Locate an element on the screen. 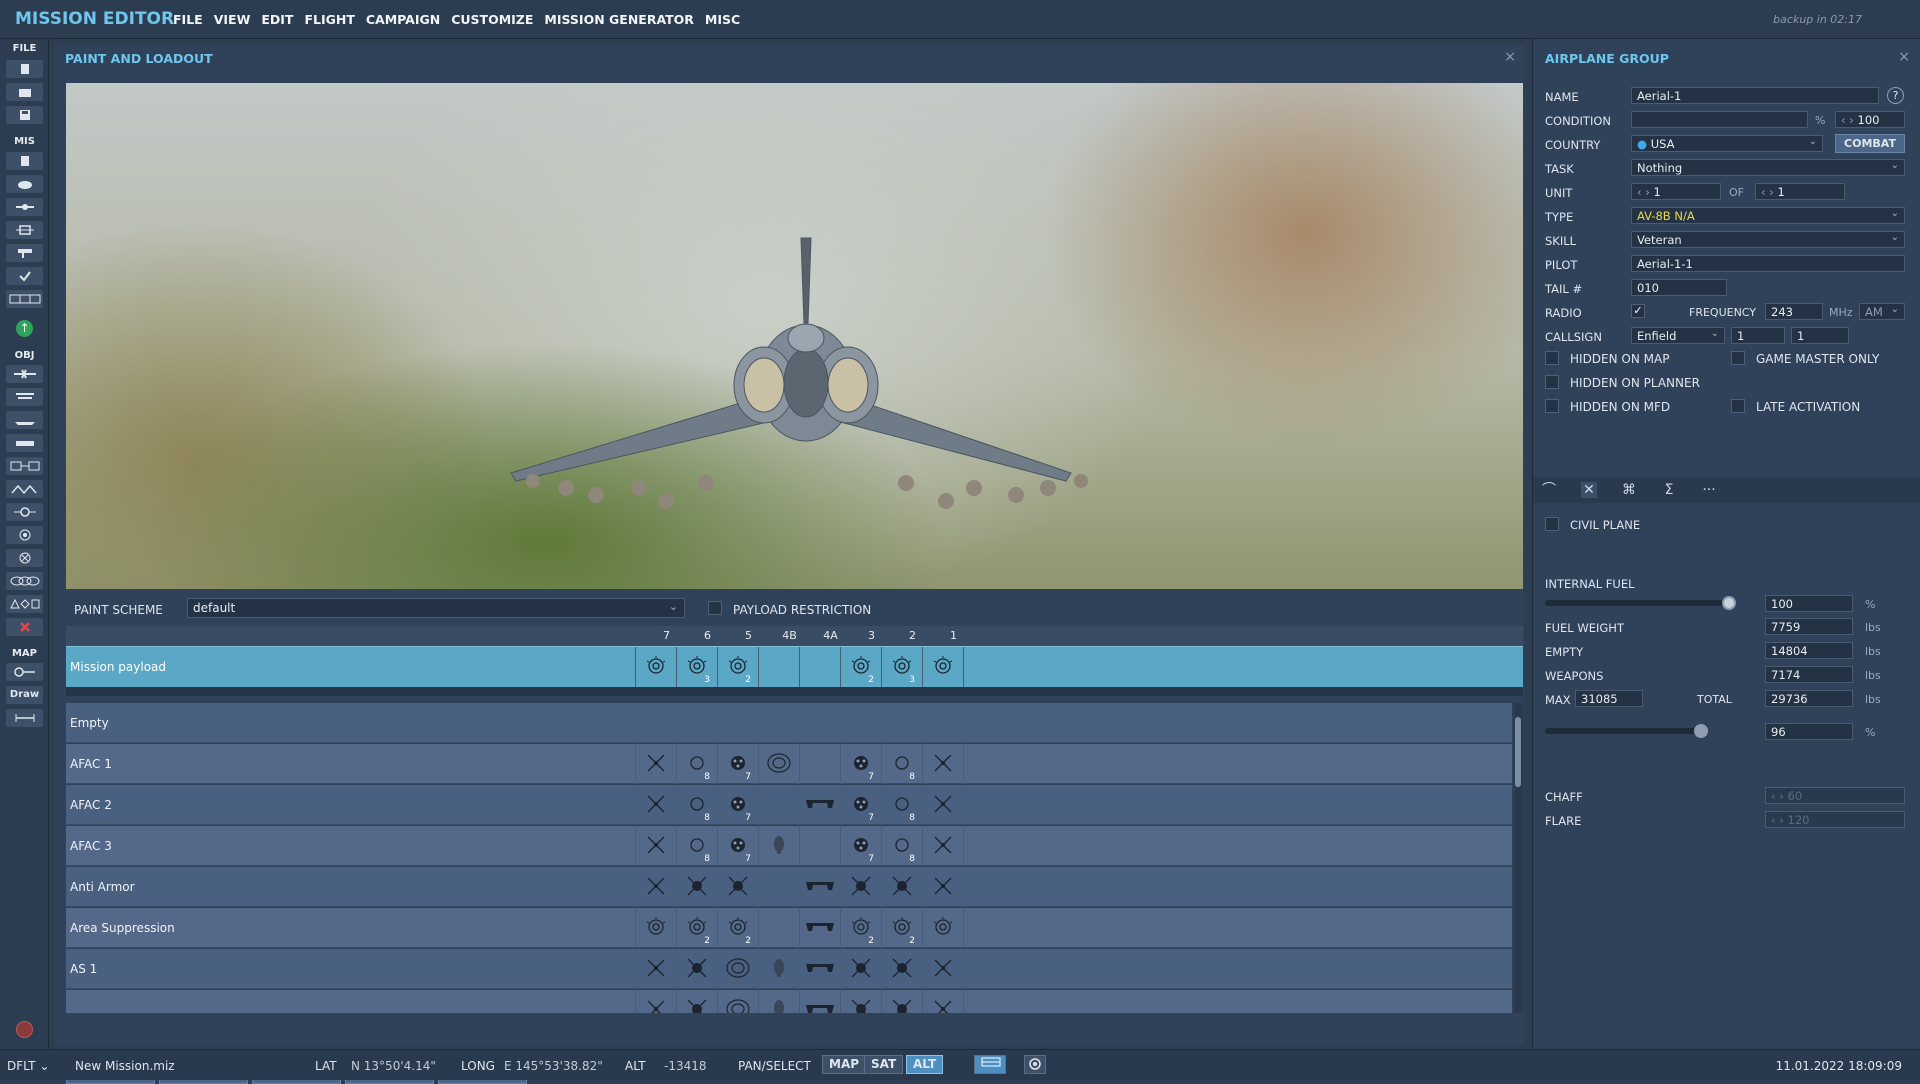 The height and width of the screenshot is (1084, 1920). sat-view-button: SAT is located at coordinates (884, 1064).